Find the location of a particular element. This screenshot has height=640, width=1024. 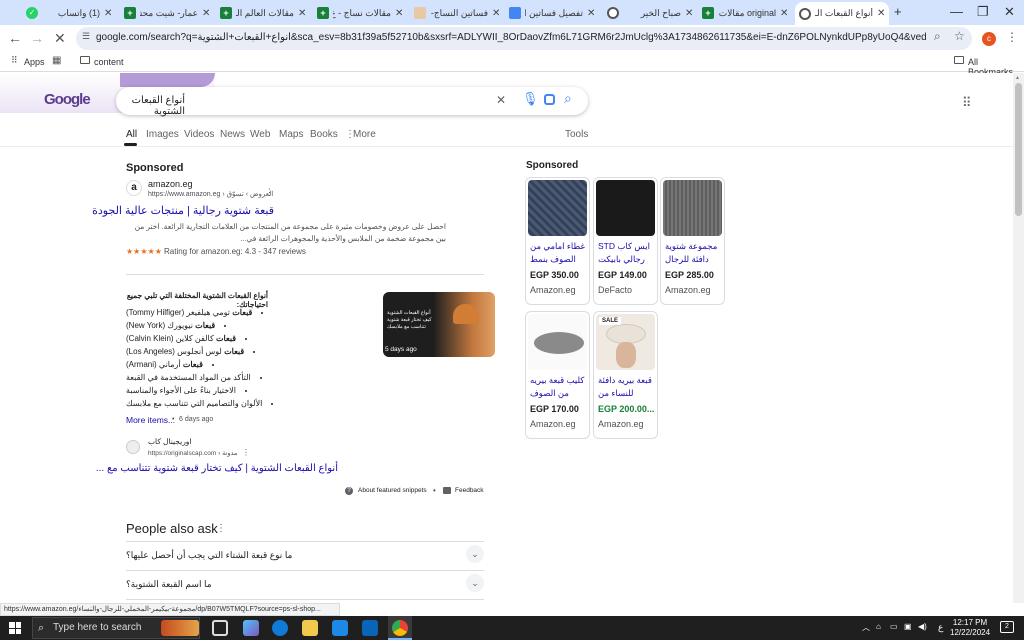

paa-question: ما اسم القبعة الشتوية؟ ⌄ is located at coordinates (305, 583).